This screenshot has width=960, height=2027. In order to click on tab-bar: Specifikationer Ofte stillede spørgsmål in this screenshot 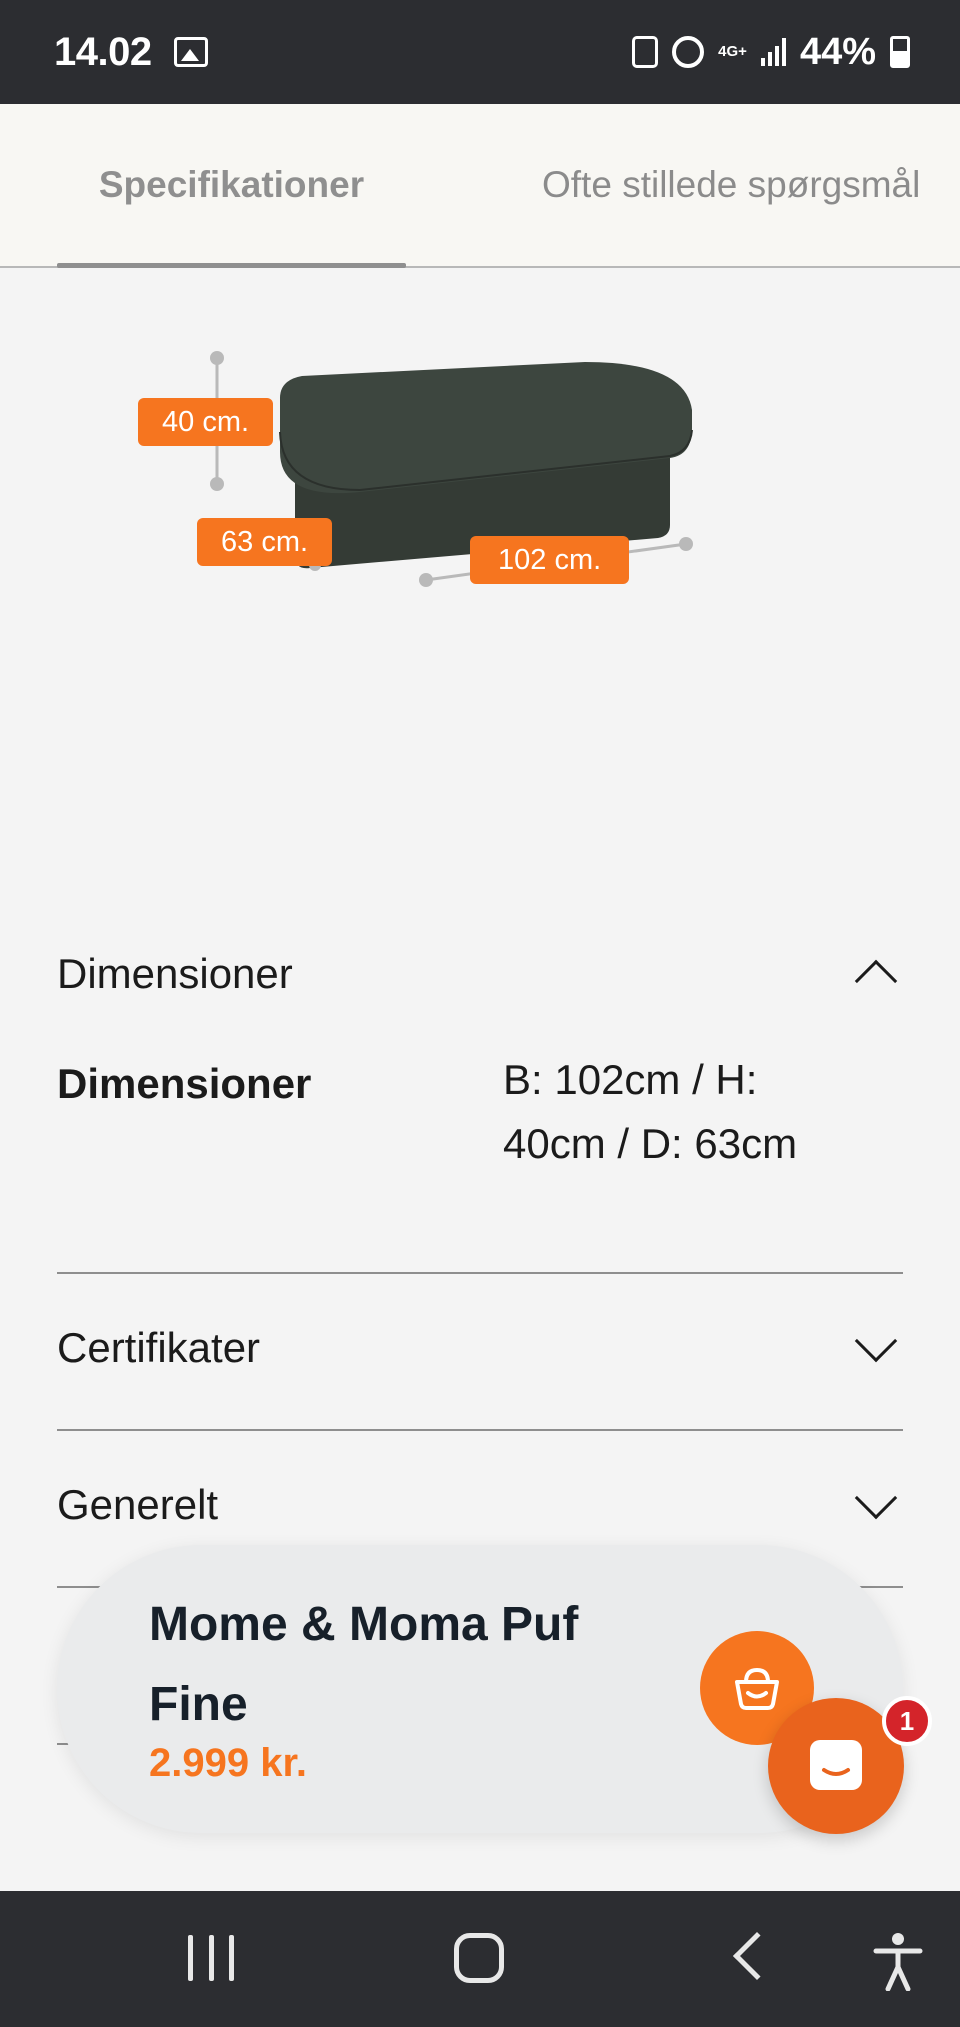, I will do `click(480, 186)`.